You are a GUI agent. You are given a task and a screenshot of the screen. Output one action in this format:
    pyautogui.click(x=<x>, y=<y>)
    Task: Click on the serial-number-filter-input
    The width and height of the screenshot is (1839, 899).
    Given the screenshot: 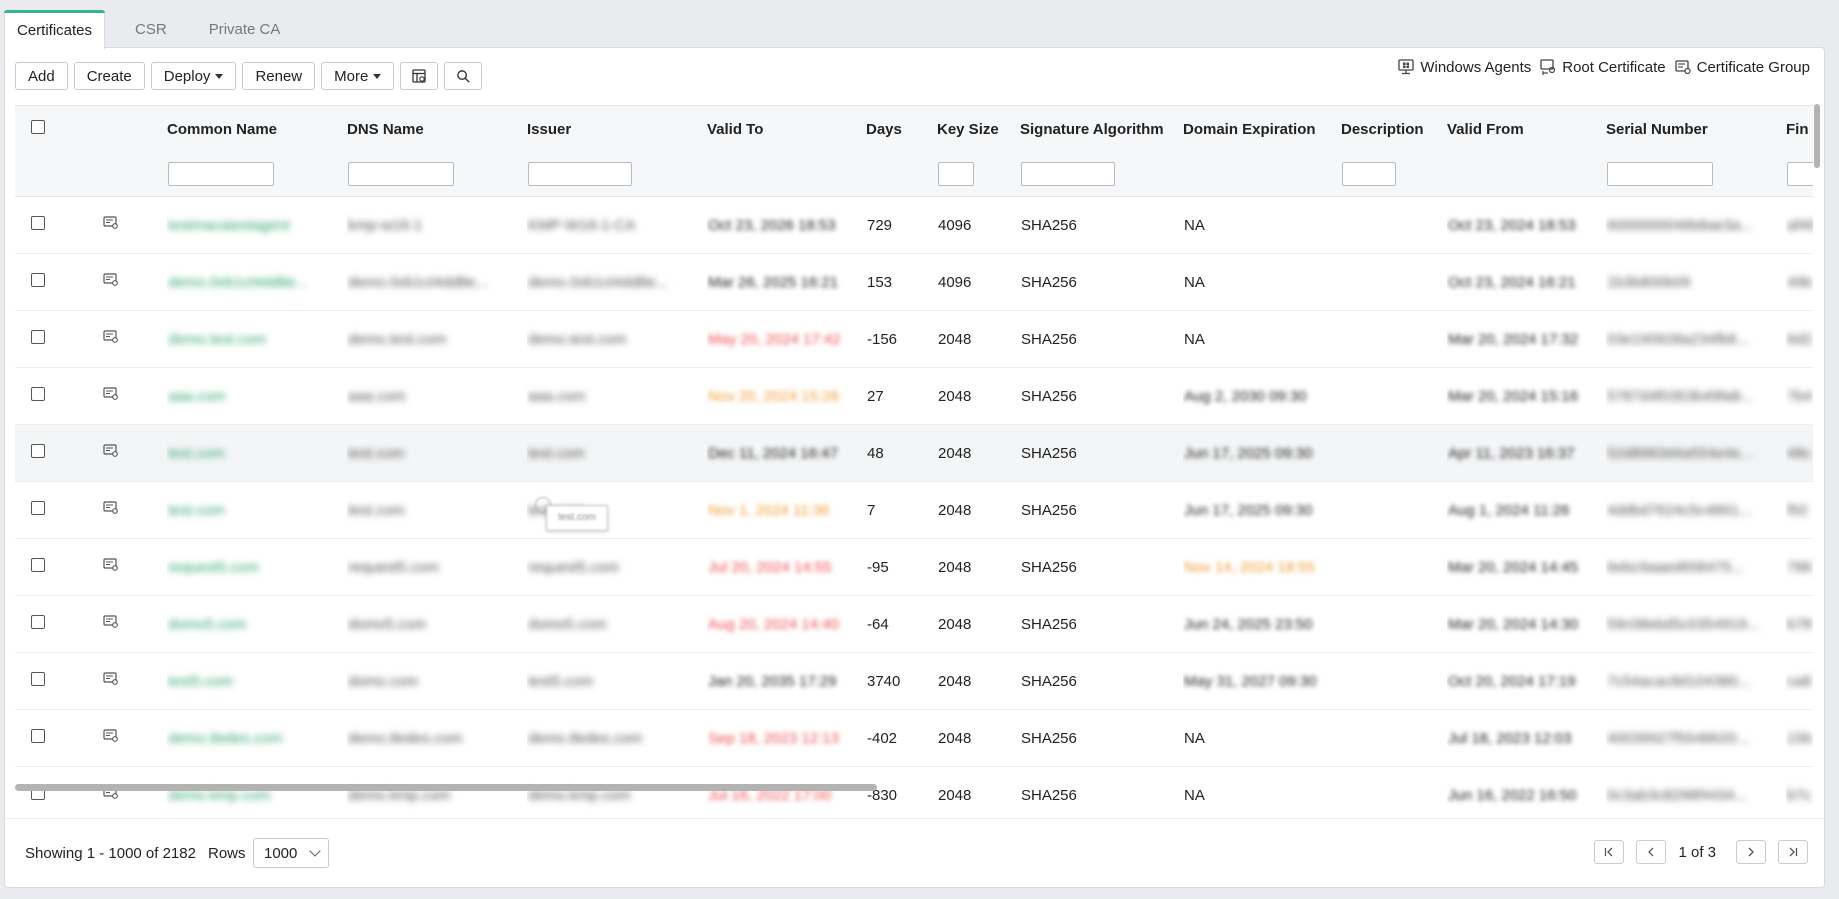 What is the action you would take?
    pyautogui.click(x=1660, y=174)
    